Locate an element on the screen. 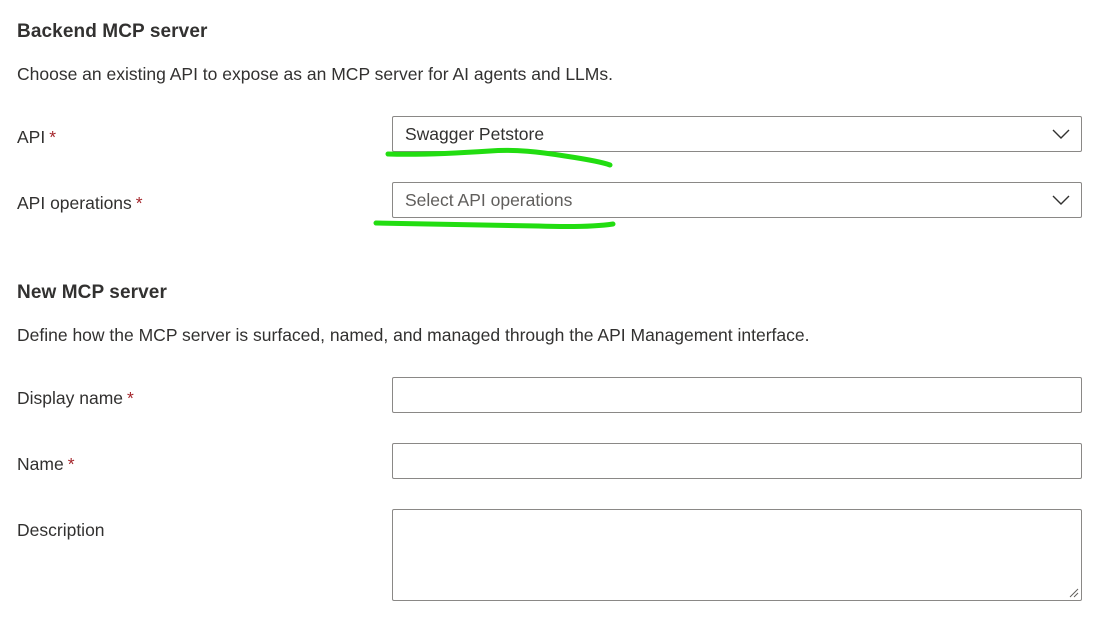 The width and height of the screenshot is (1114, 637). api-operations-label-text: API operations is located at coordinates (74, 203).